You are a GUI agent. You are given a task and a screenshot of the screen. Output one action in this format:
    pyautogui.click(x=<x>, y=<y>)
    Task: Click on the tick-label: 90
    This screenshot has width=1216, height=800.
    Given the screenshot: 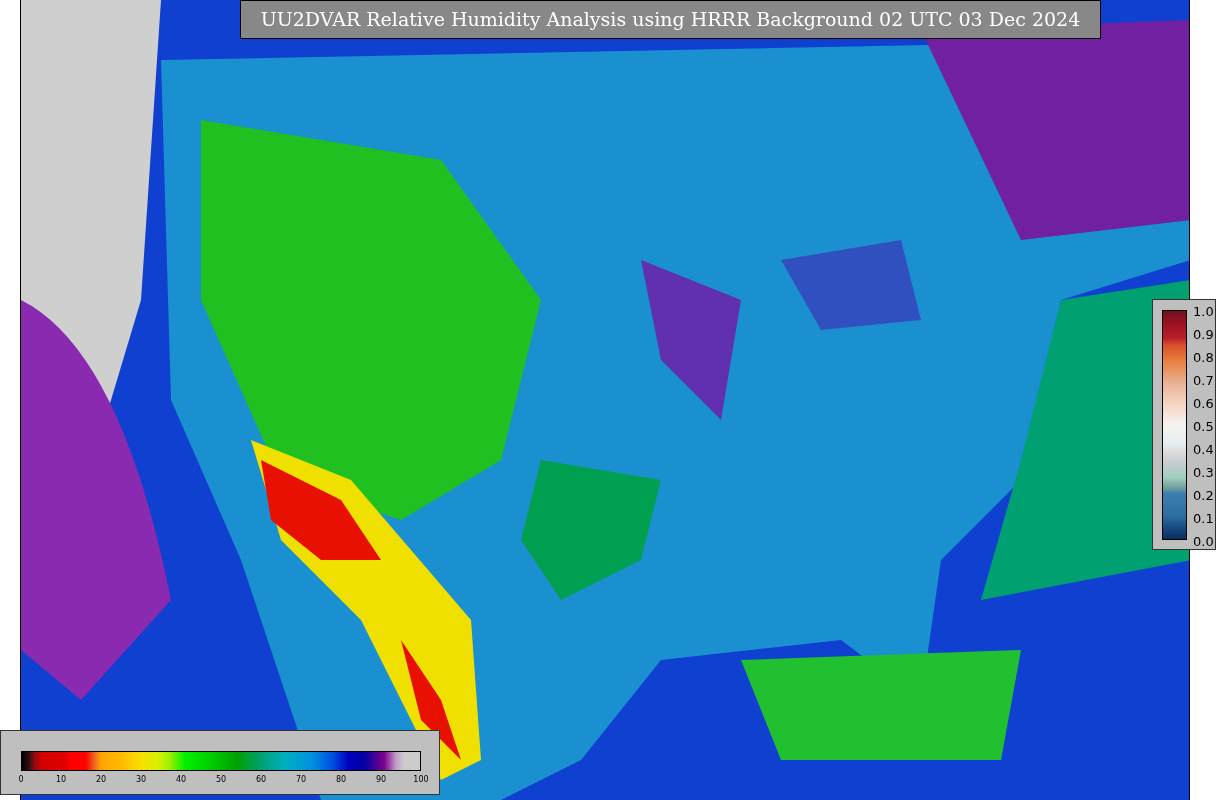 What is the action you would take?
    pyautogui.click(x=381, y=780)
    